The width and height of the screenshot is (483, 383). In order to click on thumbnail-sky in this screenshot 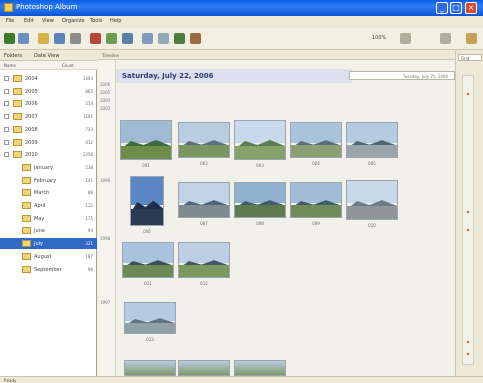, I will do `click(204, 193)`.